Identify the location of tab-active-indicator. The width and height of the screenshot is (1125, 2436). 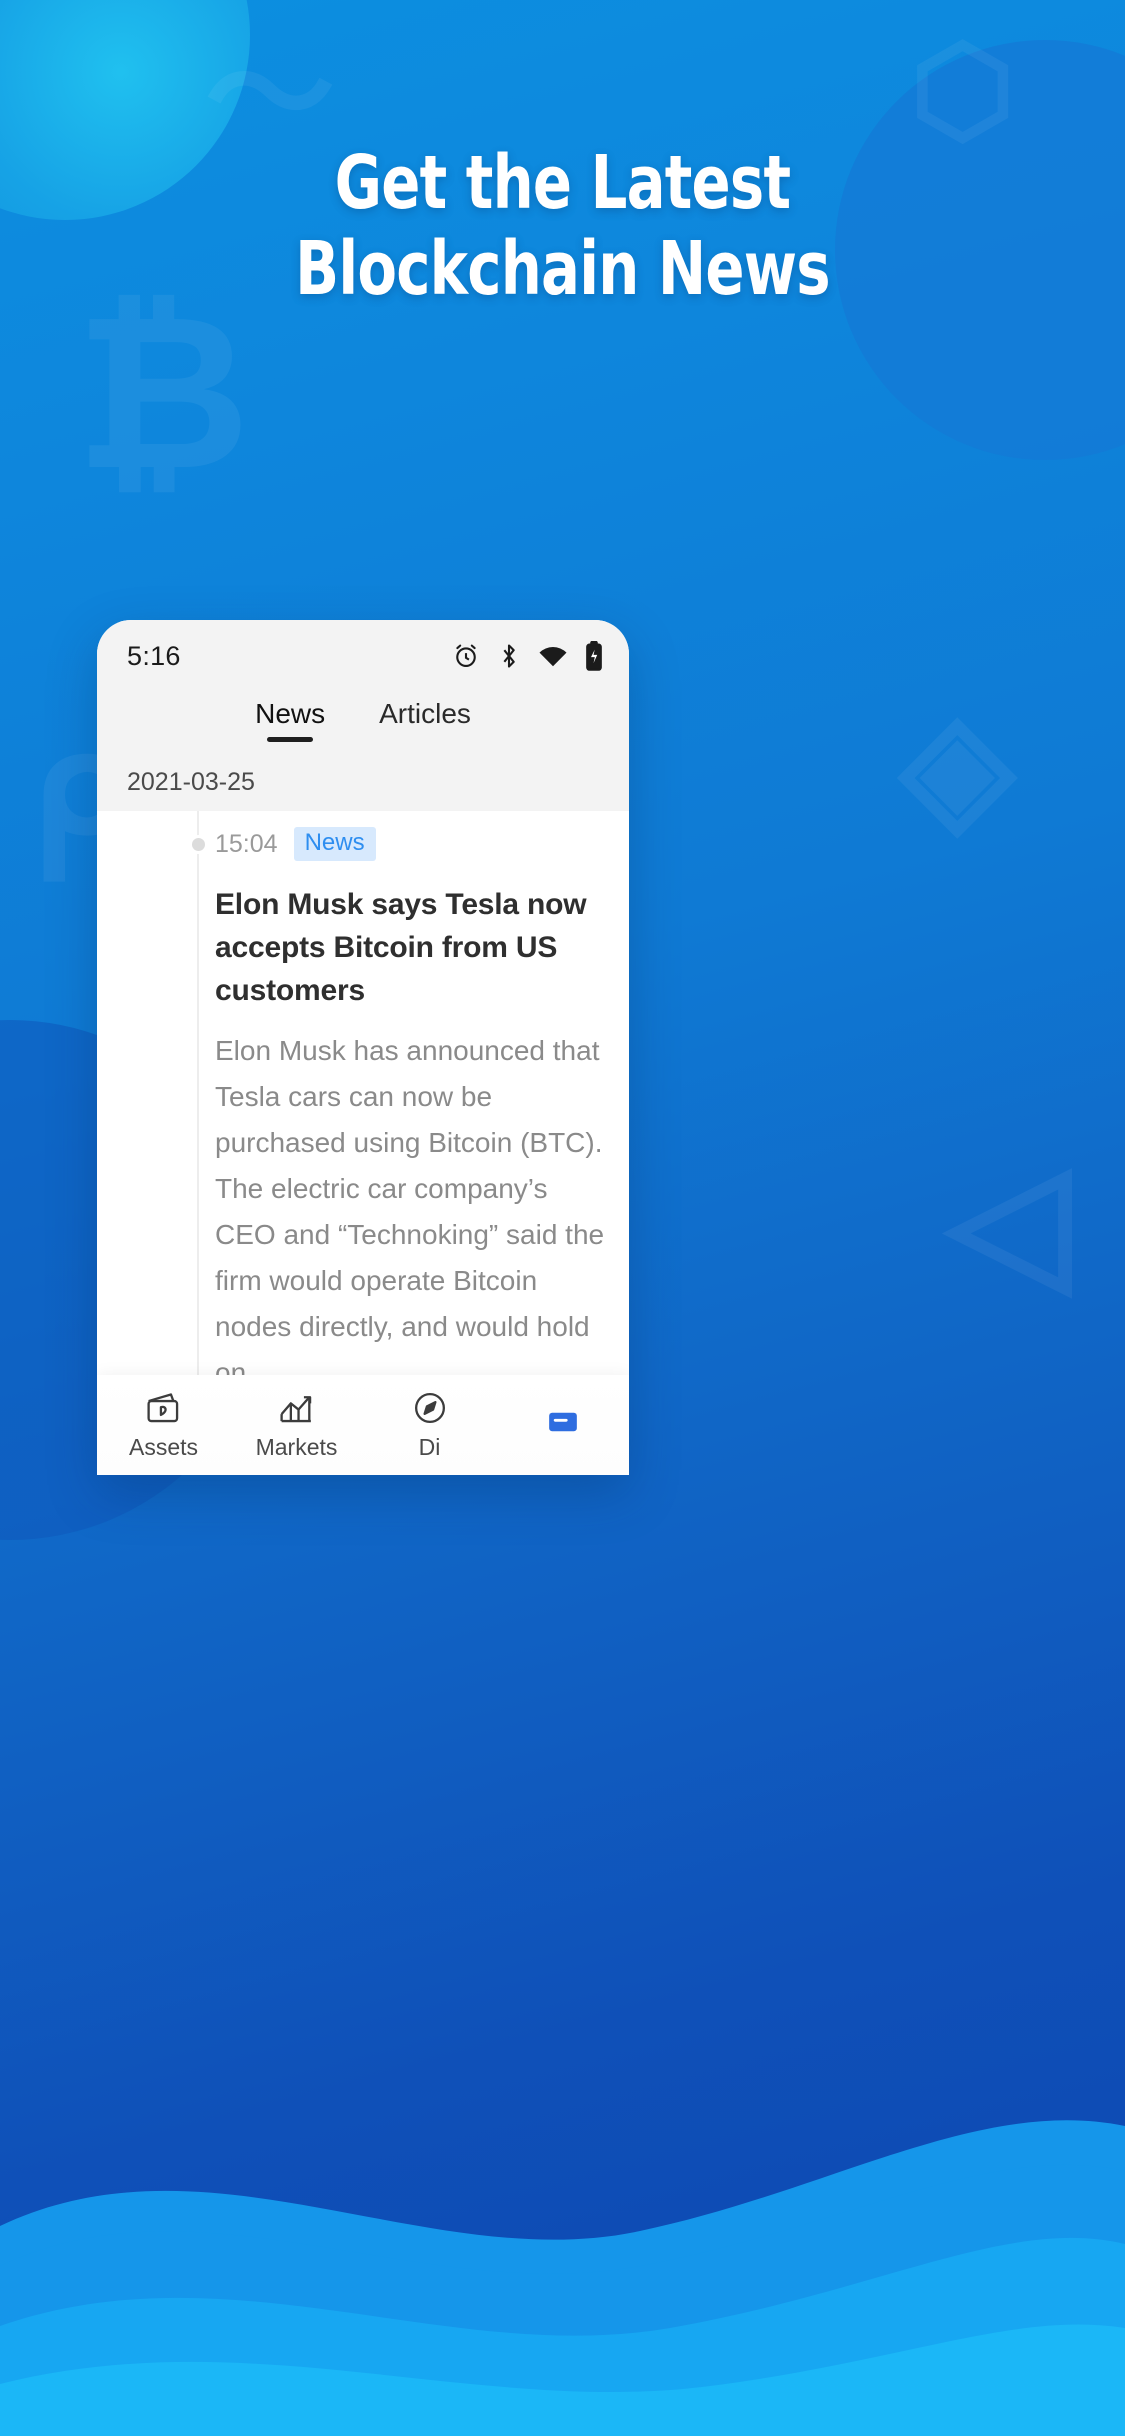
(290, 739).